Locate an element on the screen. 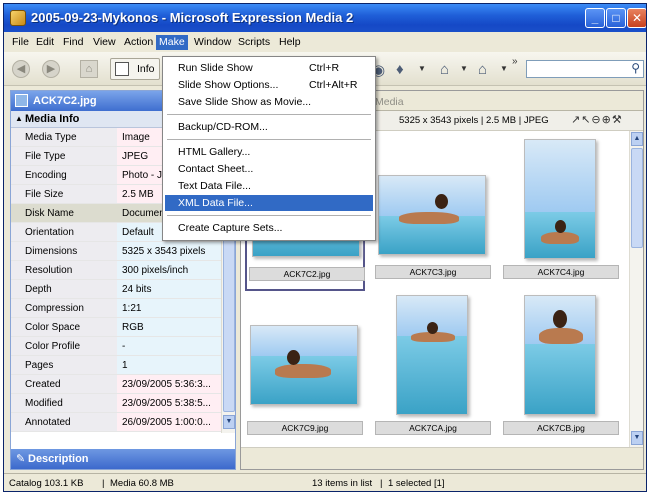  app-icon is located at coordinates (18, 18).